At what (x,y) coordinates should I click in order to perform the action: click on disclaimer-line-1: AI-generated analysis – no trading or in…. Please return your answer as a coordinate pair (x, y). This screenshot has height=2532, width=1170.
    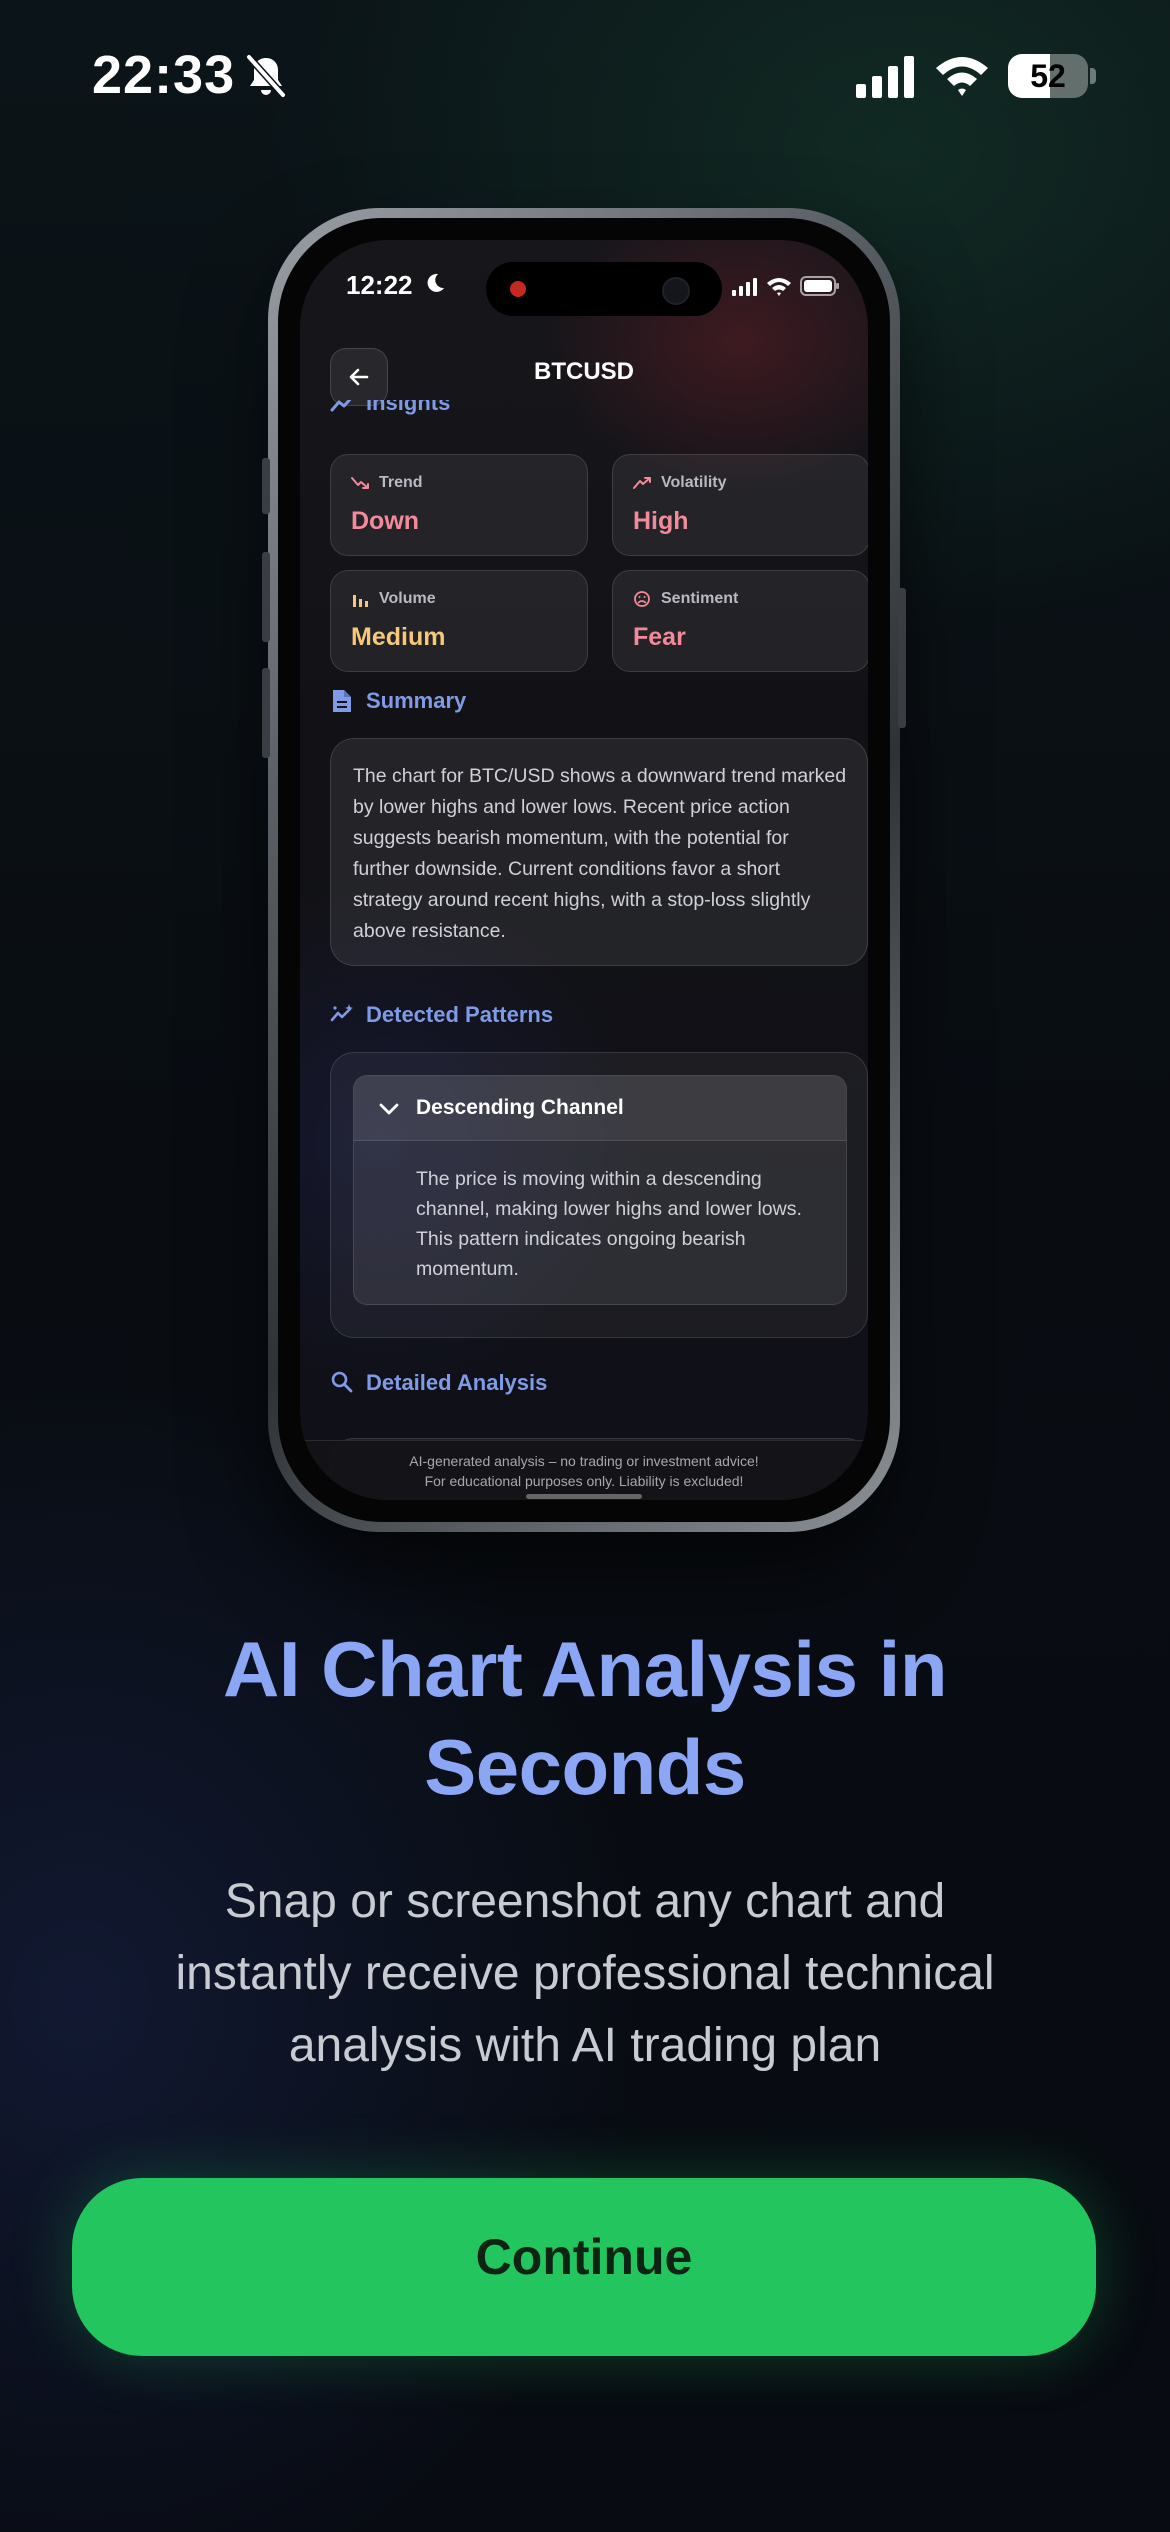
    Looking at the image, I should click on (584, 1461).